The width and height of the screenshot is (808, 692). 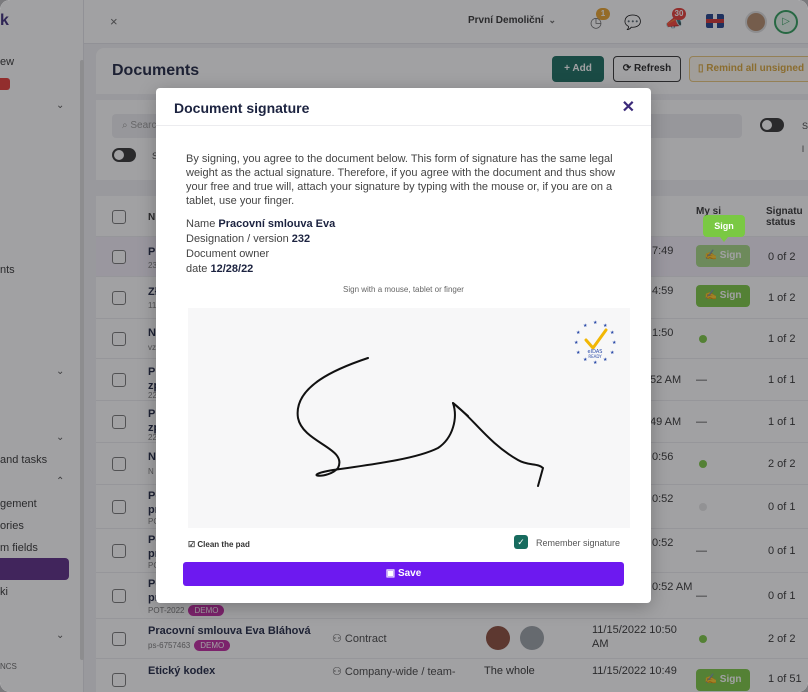 I want to click on save-button: ▣ Save, so click(x=403, y=574).